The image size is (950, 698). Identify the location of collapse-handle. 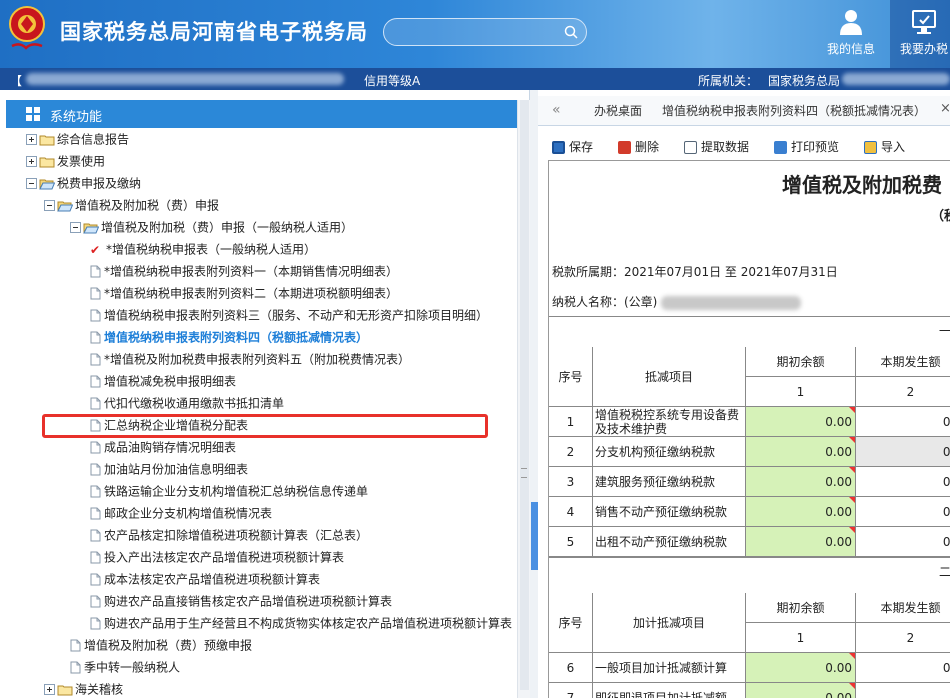
(534, 536).